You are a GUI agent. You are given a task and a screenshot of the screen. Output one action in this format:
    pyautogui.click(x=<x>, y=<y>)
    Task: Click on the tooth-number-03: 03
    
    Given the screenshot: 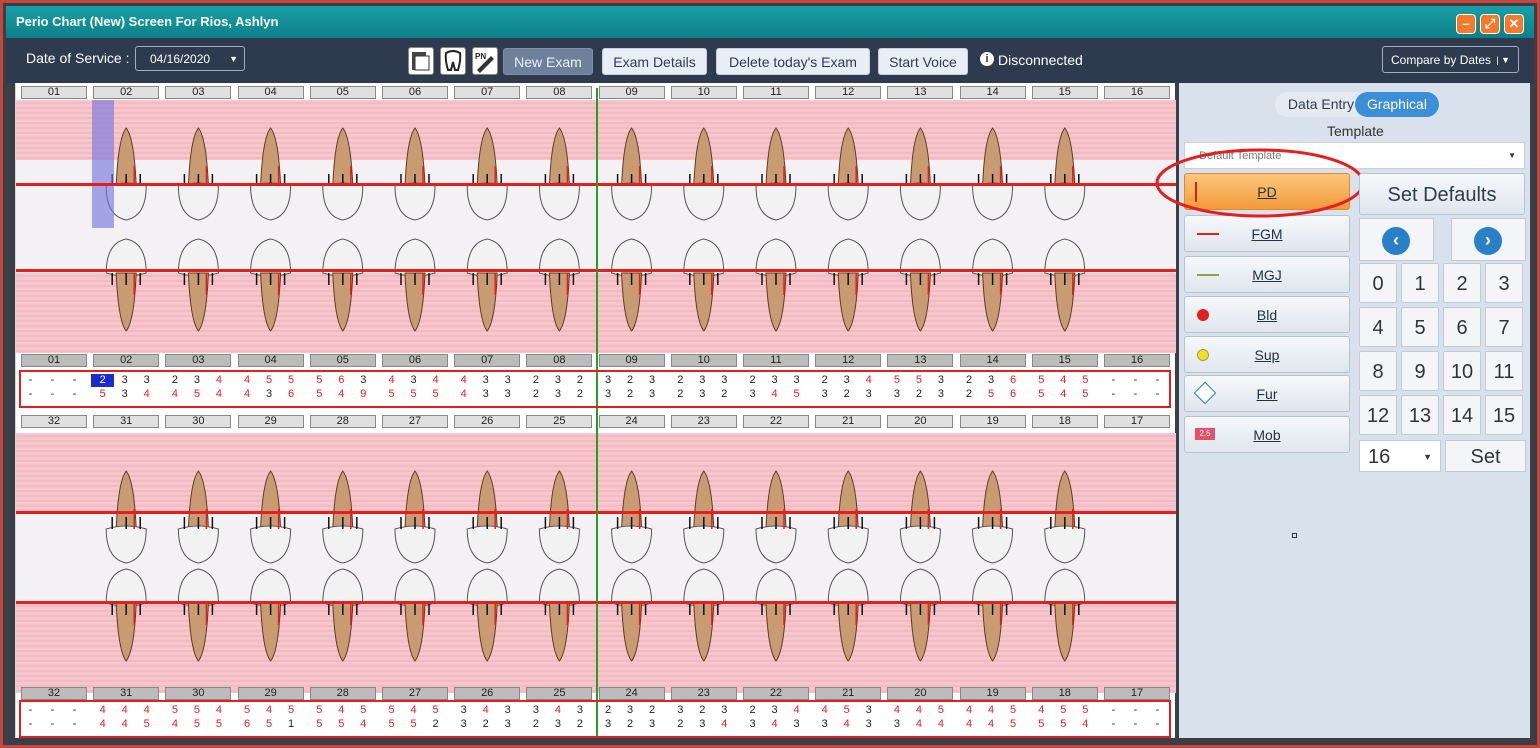 What is the action you would take?
    pyautogui.click(x=198, y=360)
    